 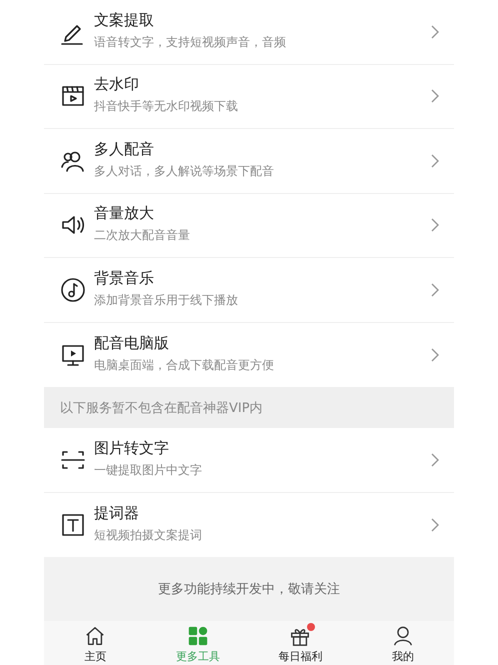 I want to click on person-icon, so click(x=403, y=636).